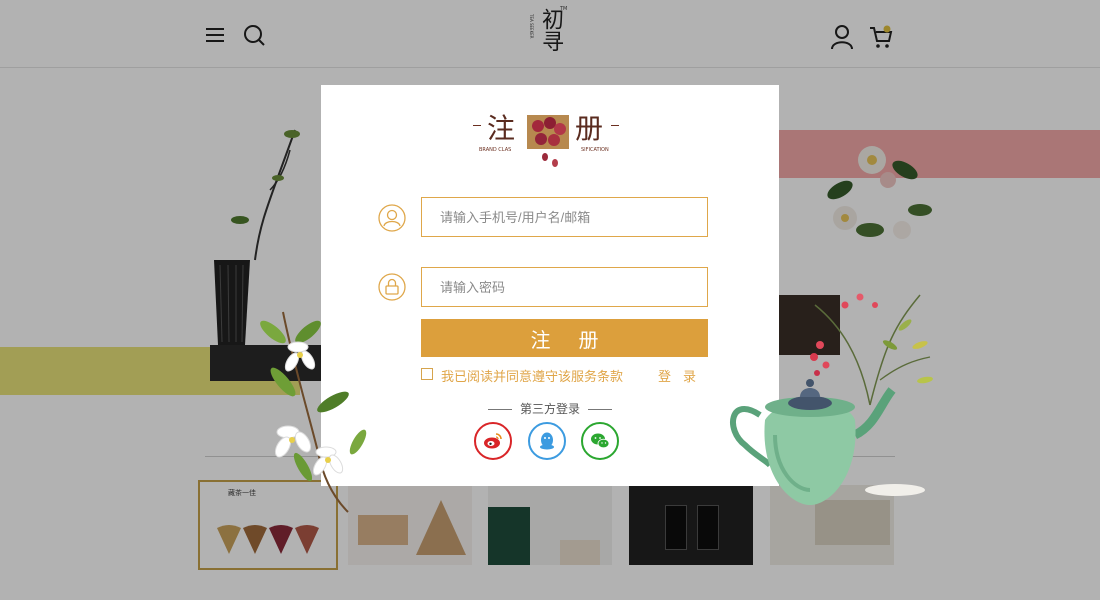 This screenshot has height=600, width=1100. What do you see at coordinates (532, 375) in the screenshot?
I see `agree-label: 我已阅读并同意遵守该服务条款` at bounding box center [532, 375].